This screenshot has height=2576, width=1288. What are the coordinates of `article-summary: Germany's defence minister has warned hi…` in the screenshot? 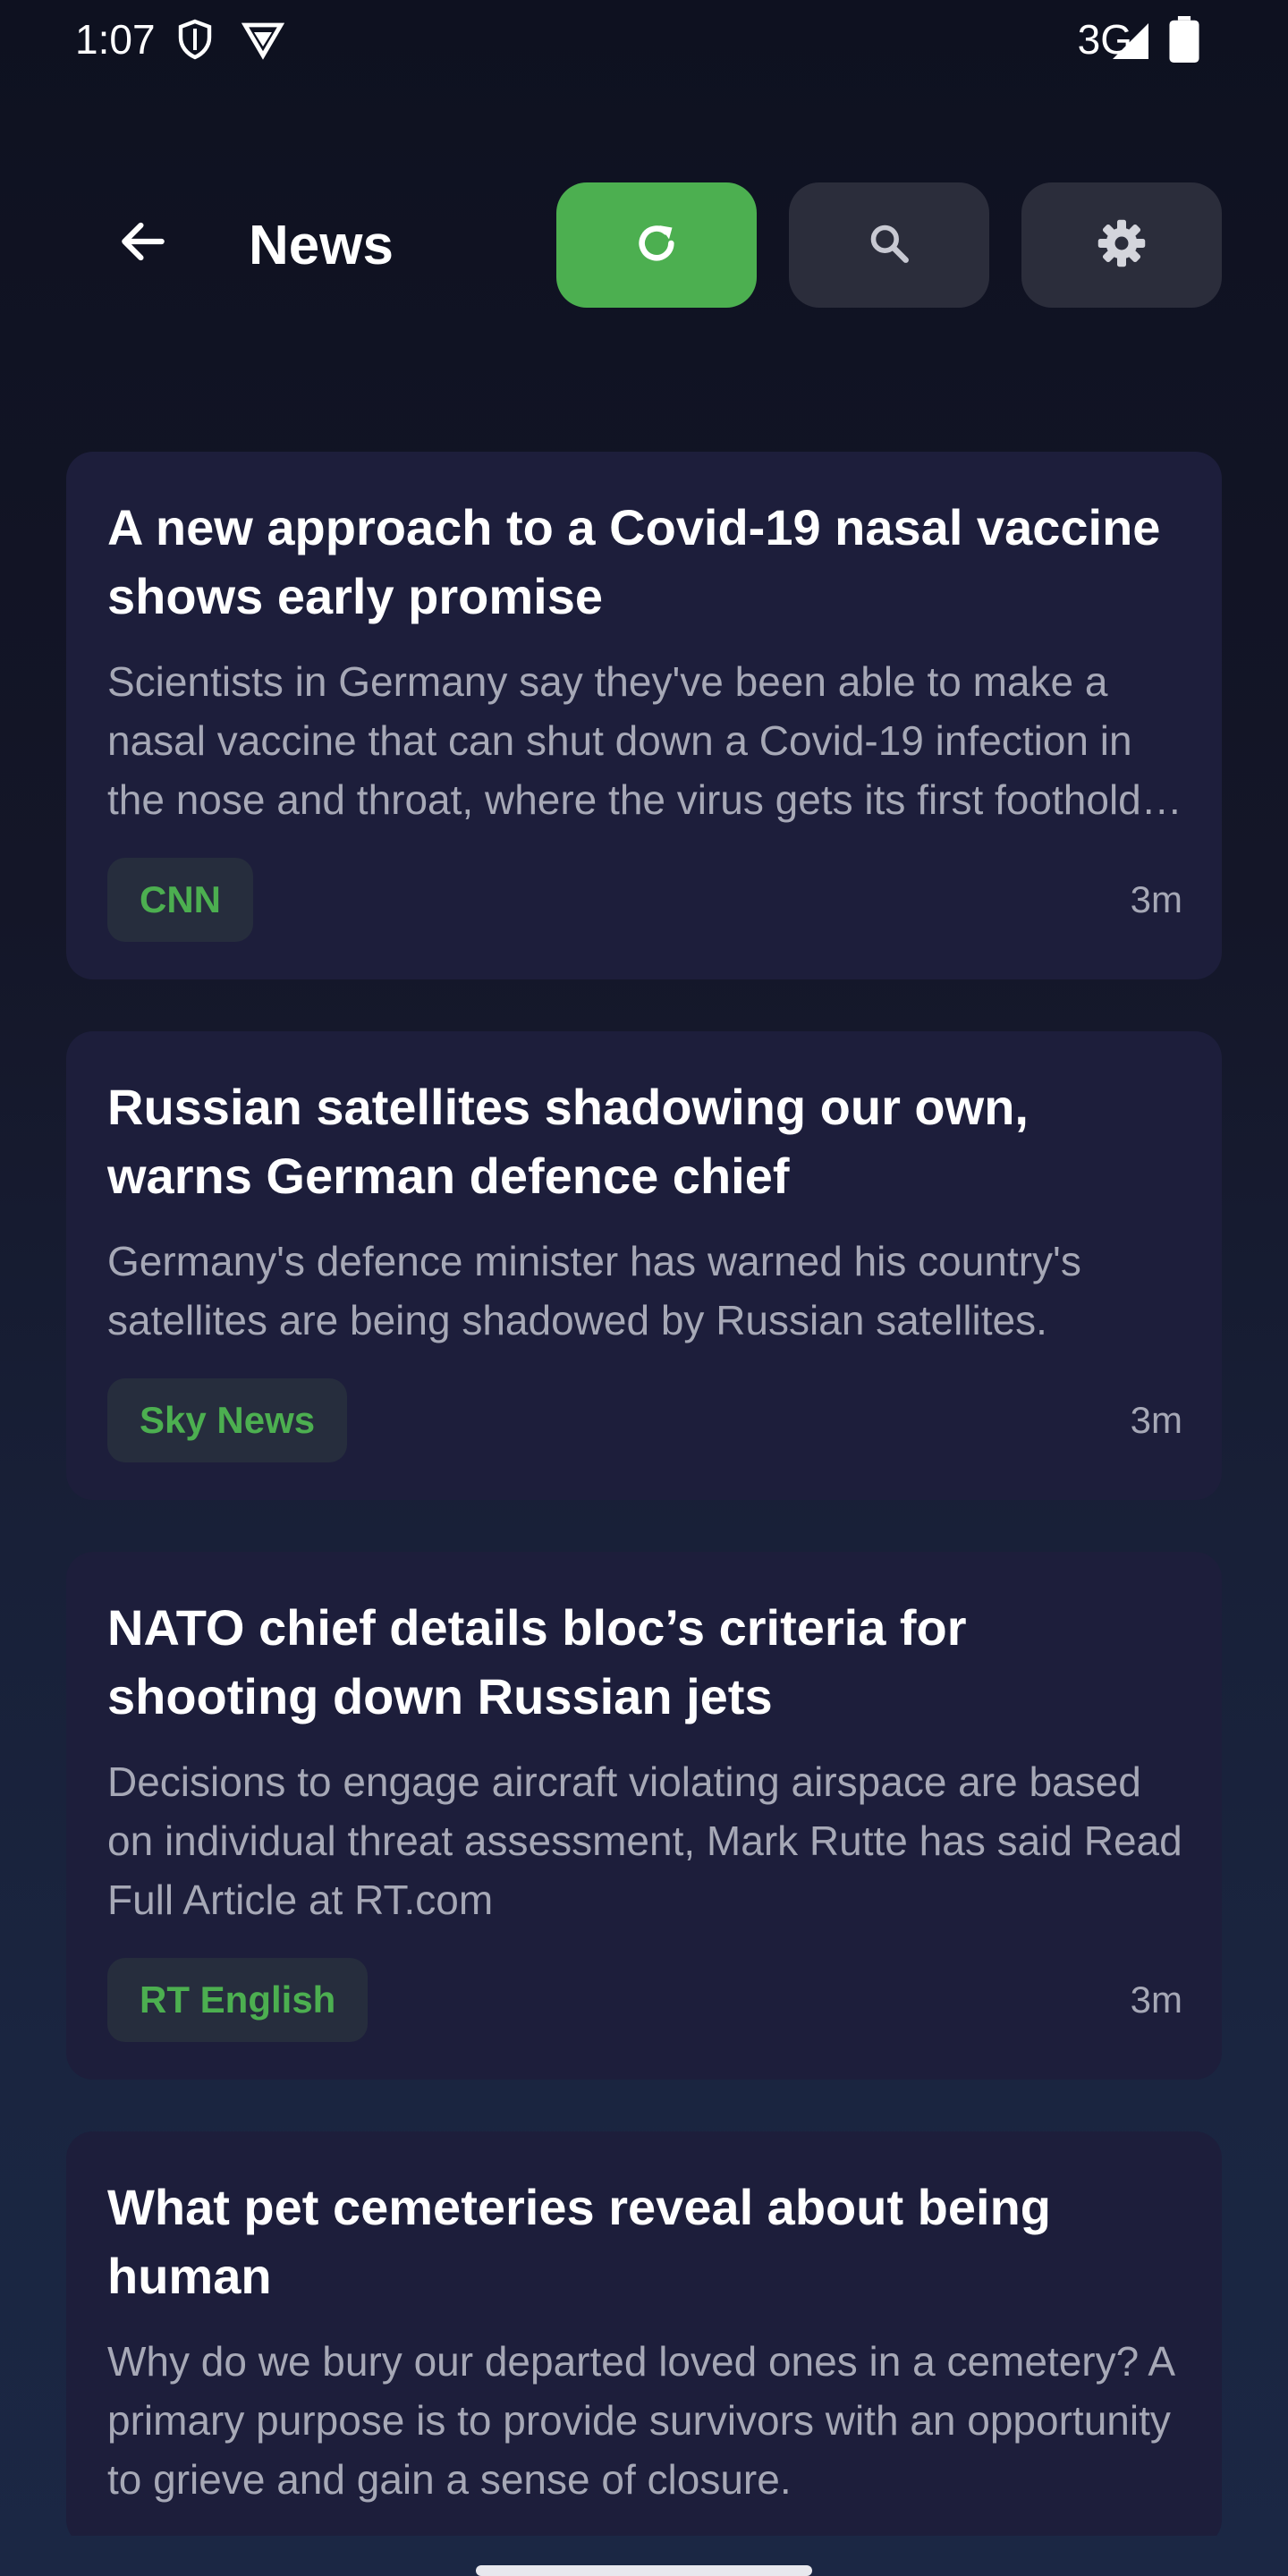 It's located at (594, 1290).